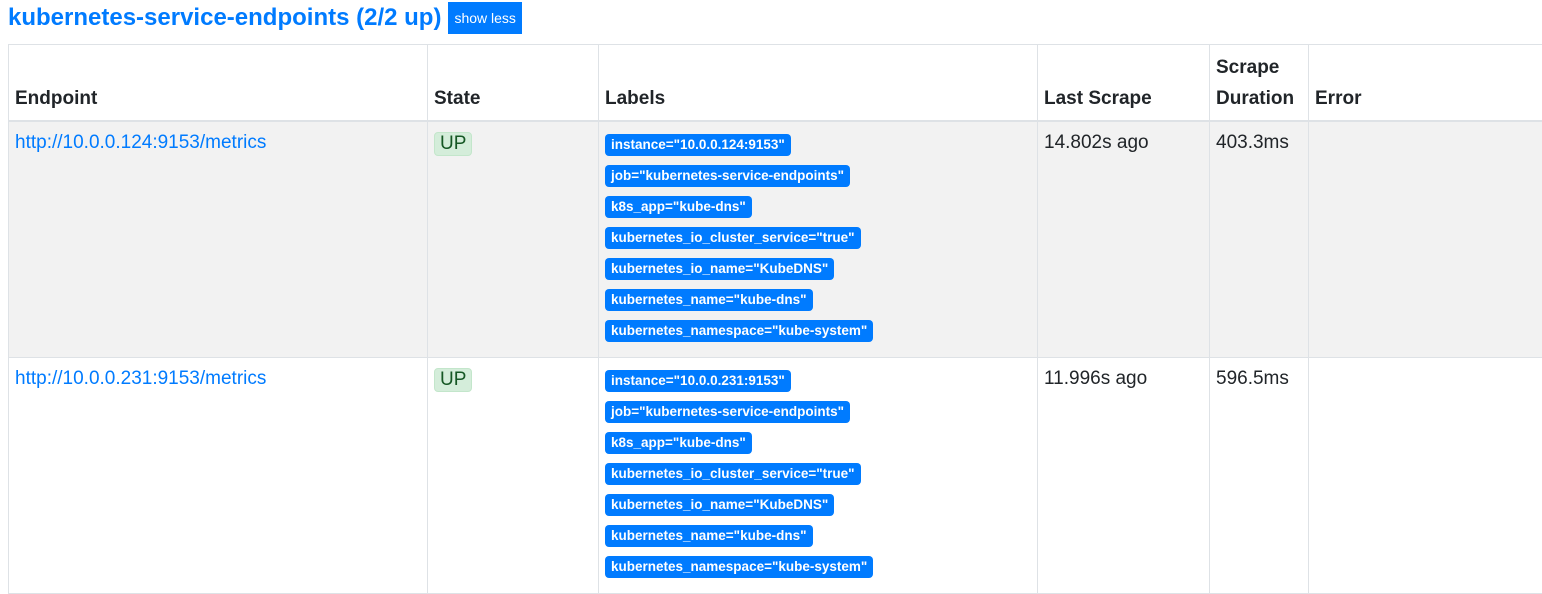 The image size is (1542, 594). I want to click on col-state: State, so click(513, 83).